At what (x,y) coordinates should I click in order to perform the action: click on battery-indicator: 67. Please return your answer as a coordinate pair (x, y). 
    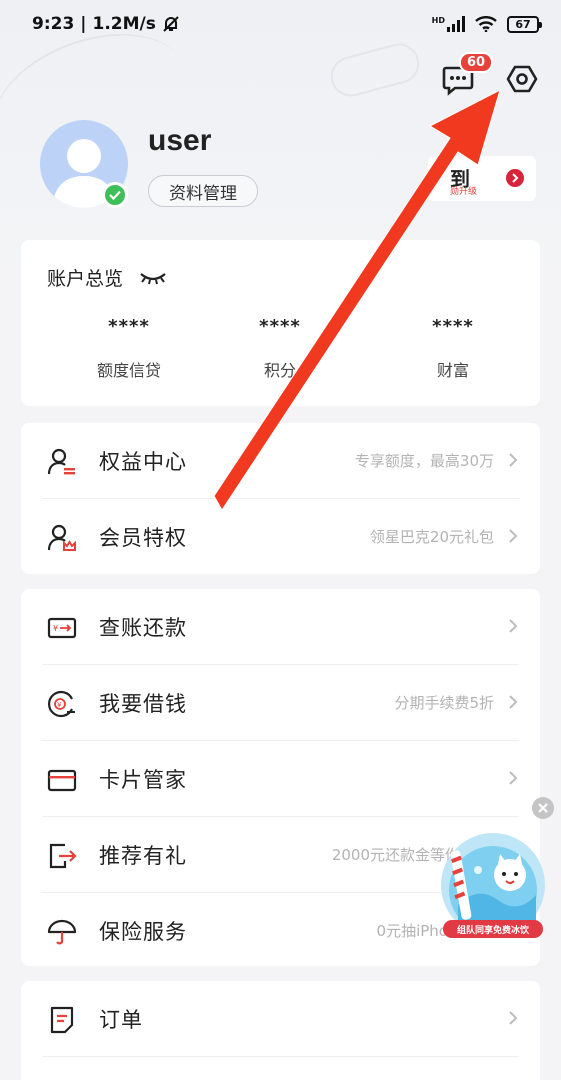
    Looking at the image, I should click on (524, 24).